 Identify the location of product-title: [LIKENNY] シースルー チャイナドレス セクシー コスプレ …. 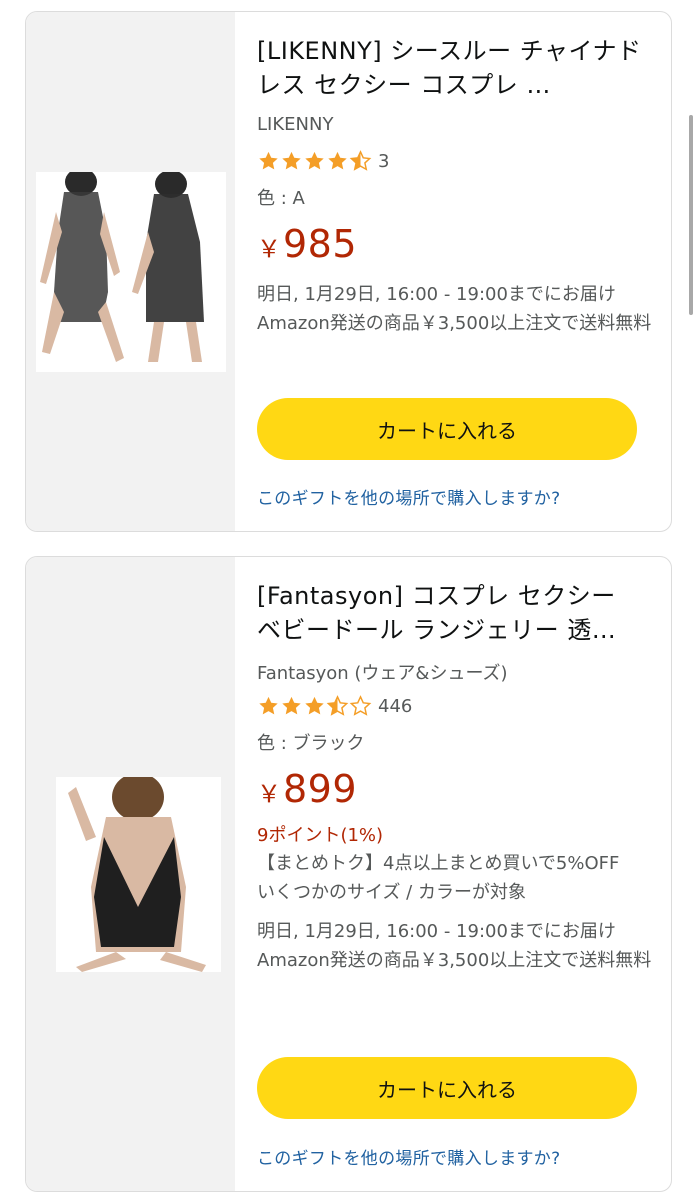
(452, 68).